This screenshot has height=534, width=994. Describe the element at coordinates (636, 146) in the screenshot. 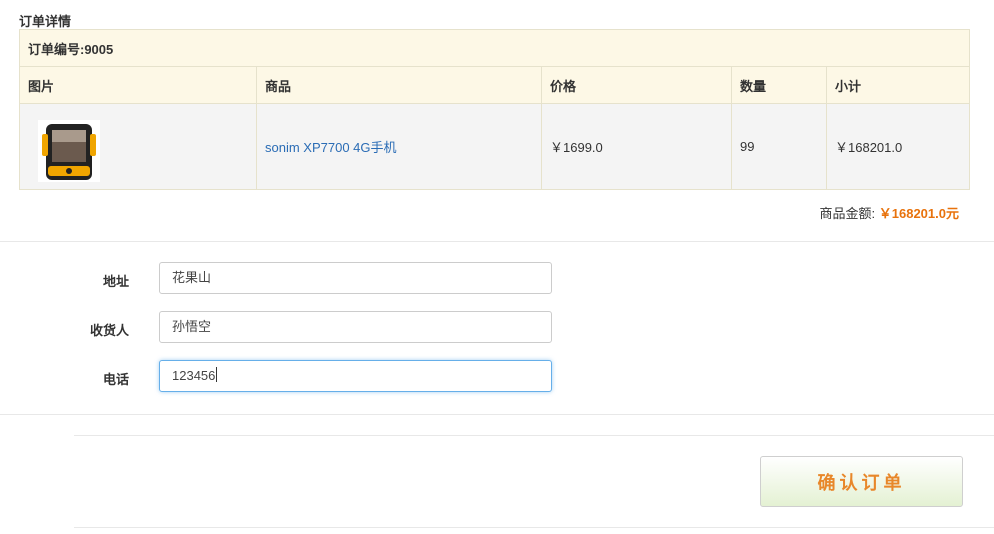

I see `item-price: ￥1699.0` at that location.